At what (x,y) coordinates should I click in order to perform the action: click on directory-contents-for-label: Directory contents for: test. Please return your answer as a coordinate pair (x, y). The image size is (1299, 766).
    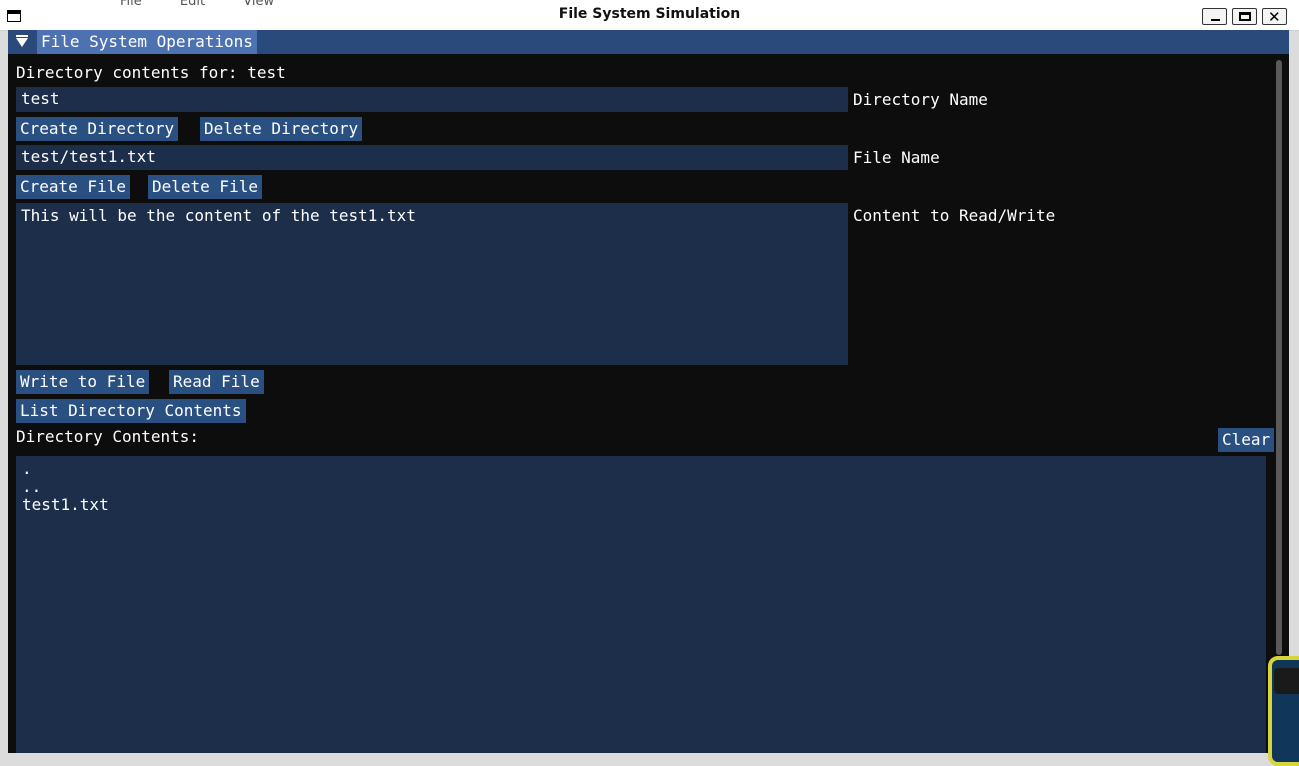
    Looking at the image, I should click on (151, 72).